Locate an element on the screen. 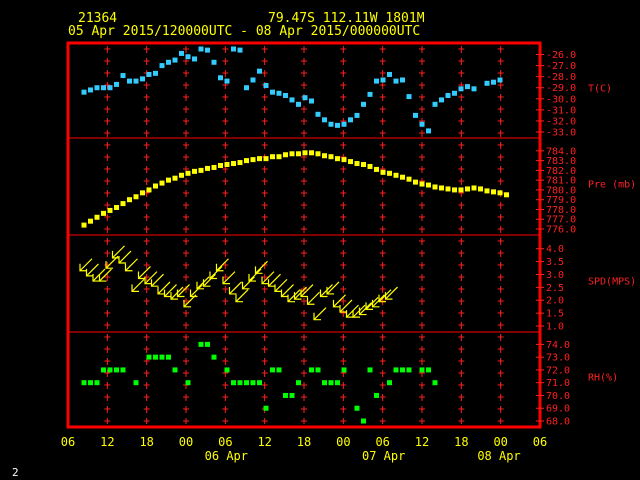 The height and width of the screenshot is (480, 640). page-number: 2 is located at coordinates (15, 472).